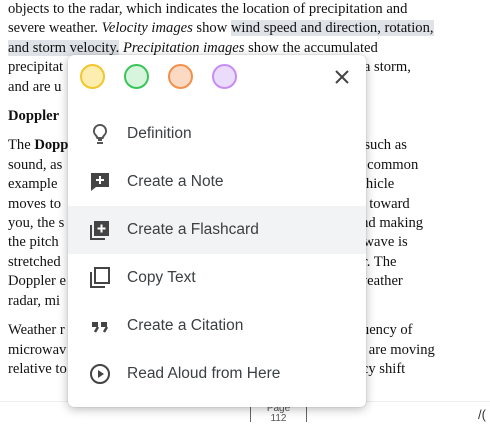  I want to click on menu-item-create-citation: Create a Citation, so click(217, 326).